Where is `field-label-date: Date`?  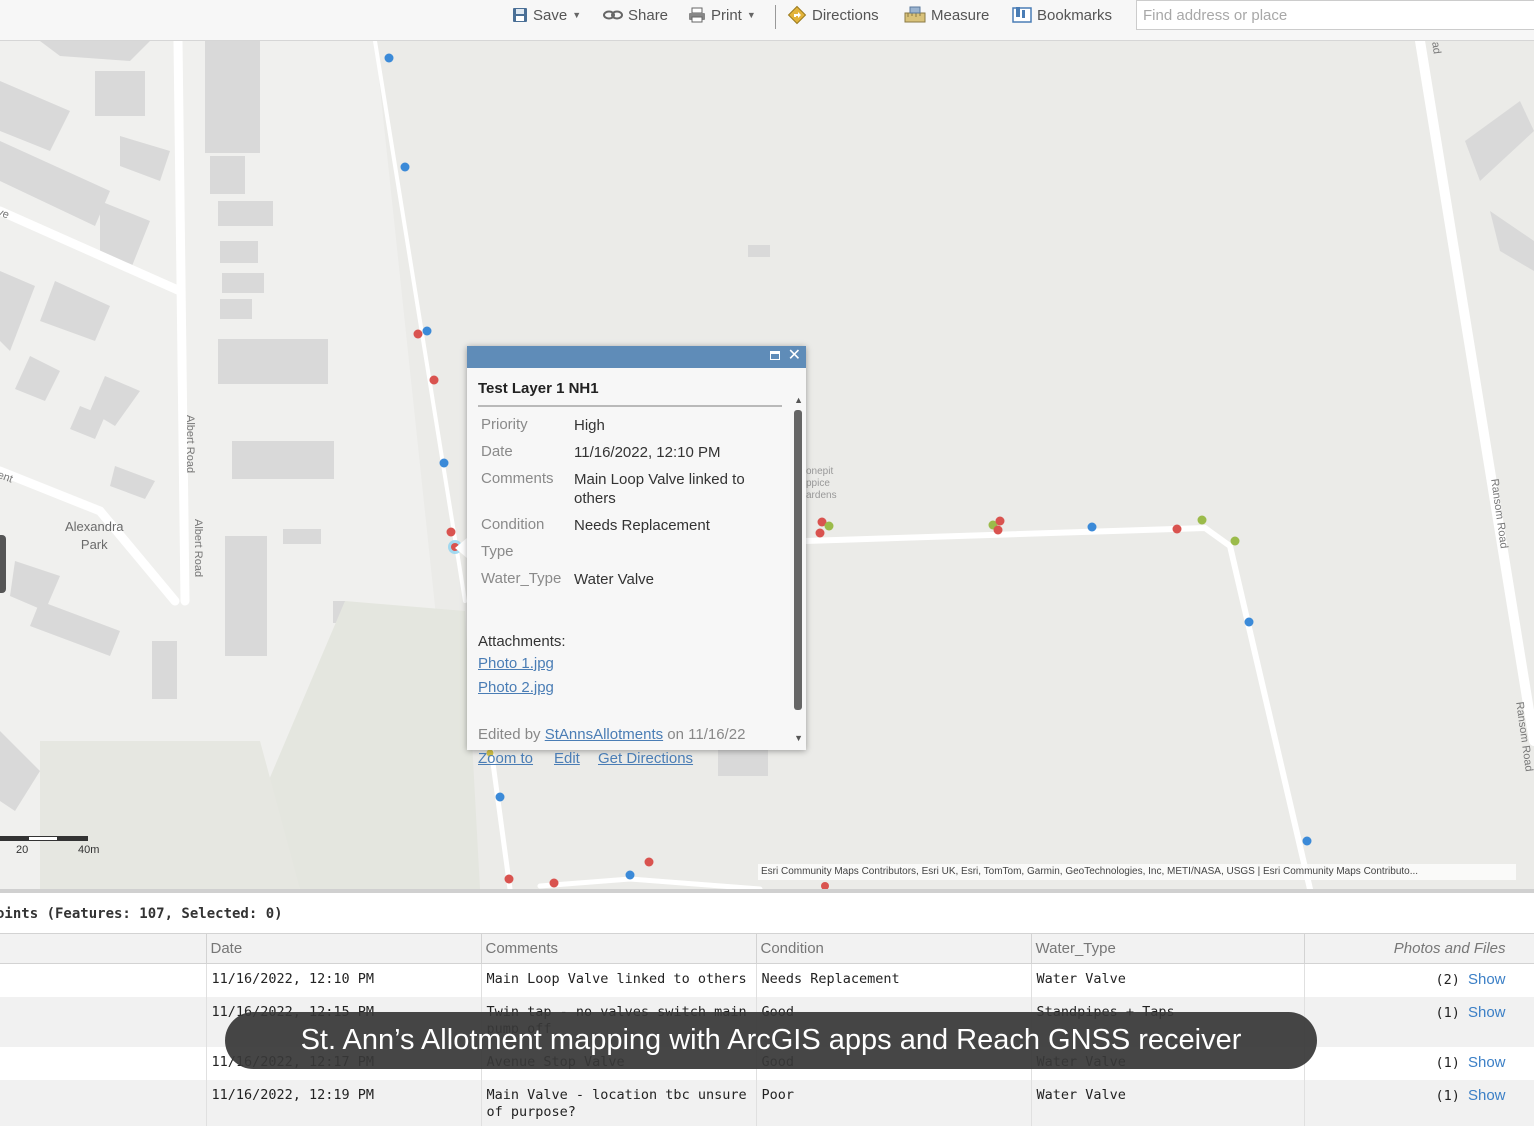 field-label-date: Date is located at coordinates (497, 451).